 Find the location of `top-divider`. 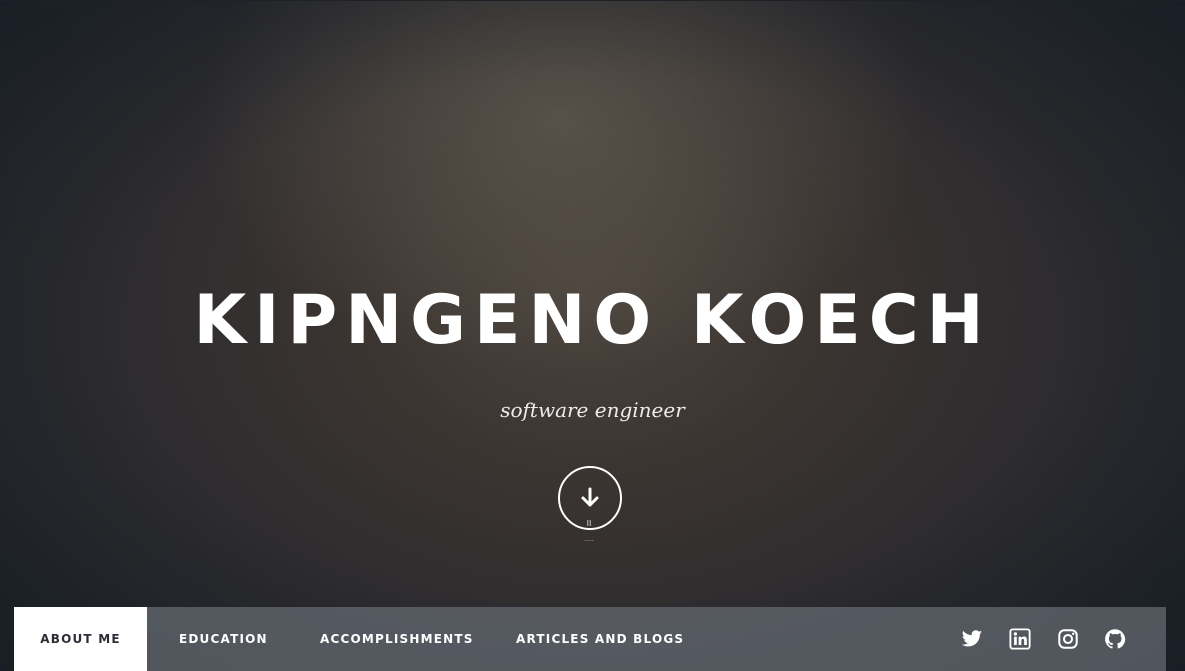

top-divider is located at coordinates (592, 0).